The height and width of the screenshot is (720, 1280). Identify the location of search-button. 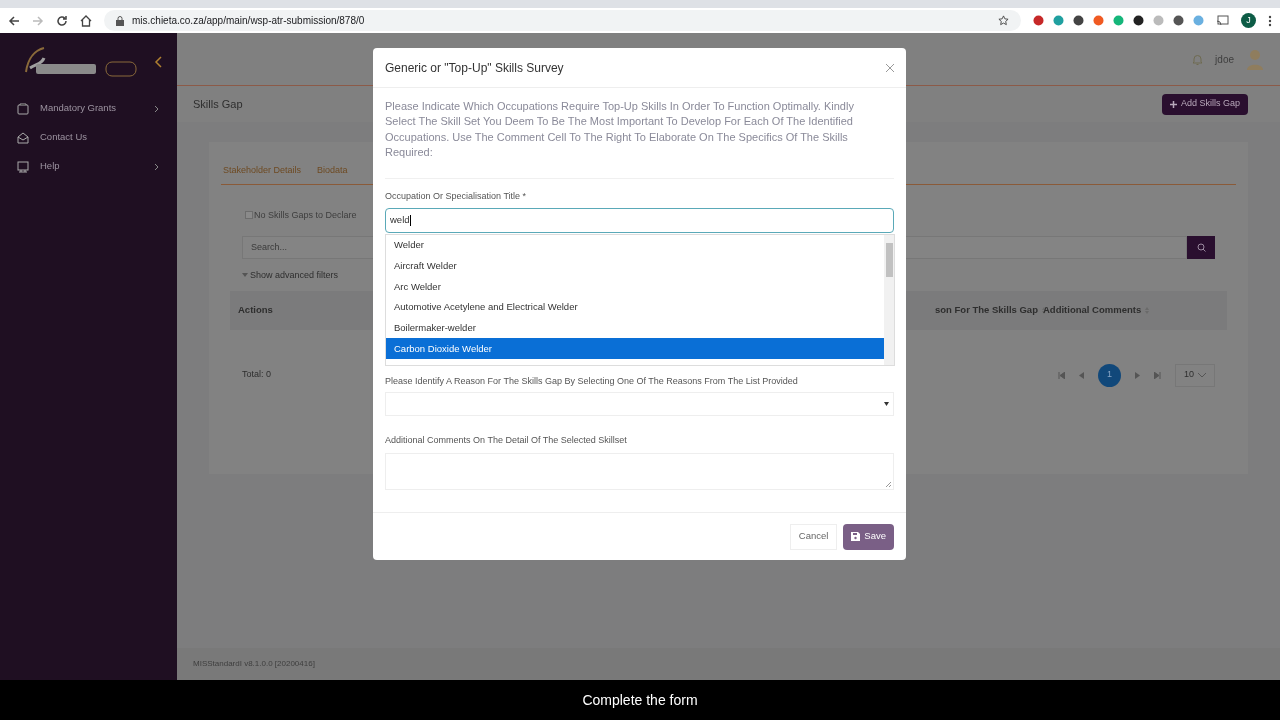
(1201, 247).